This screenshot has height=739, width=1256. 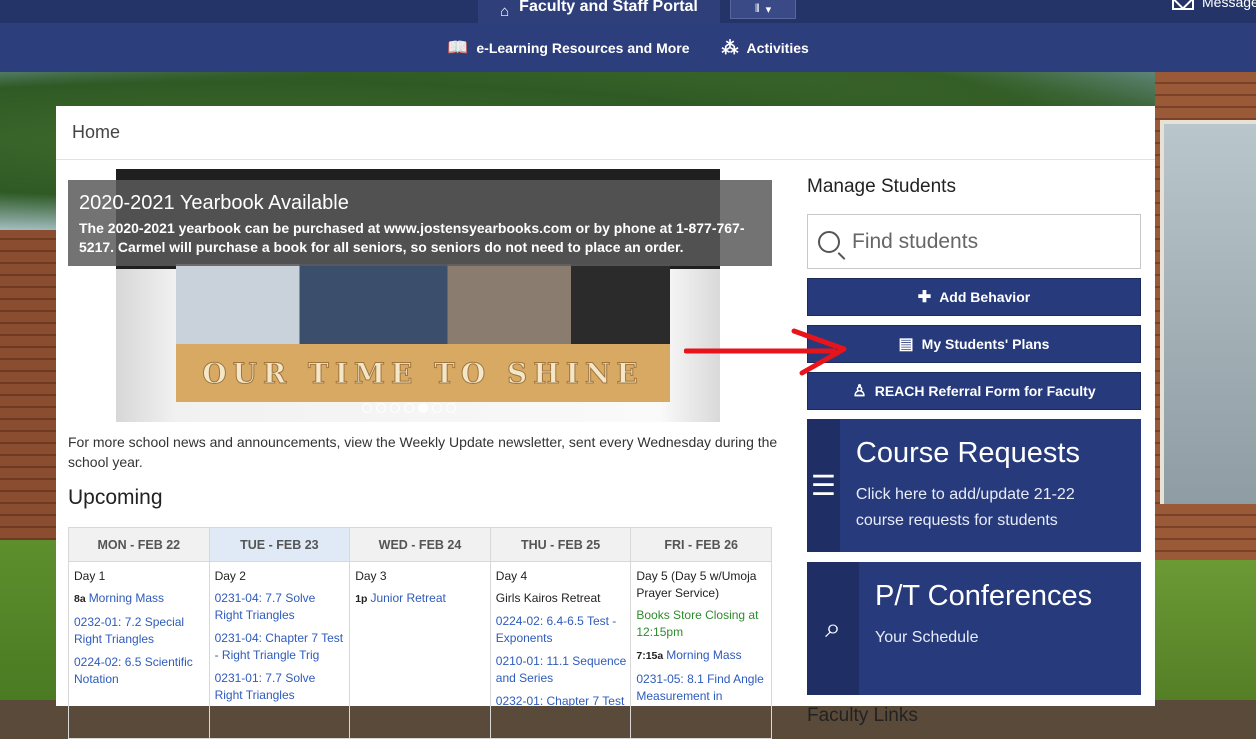 I want to click on event-link: Junior Retreat, so click(x=407, y=598).